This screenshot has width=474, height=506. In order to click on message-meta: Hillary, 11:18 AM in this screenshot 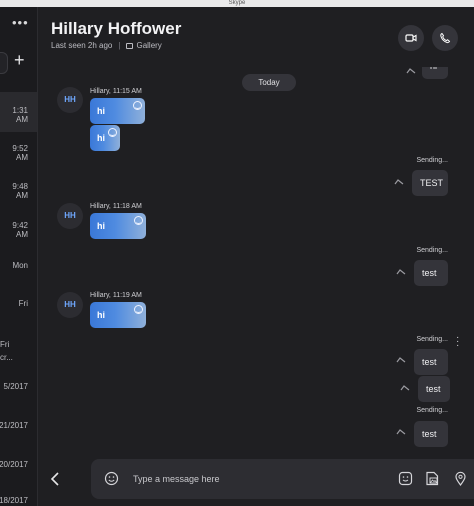, I will do `click(116, 206)`.